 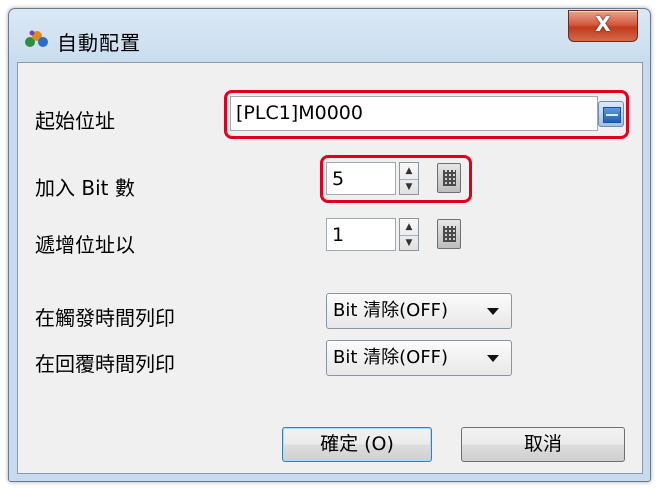 What do you see at coordinates (357, 444) in the screenshot?
I see `ok-button: 確定 (O)` at bounding box center [357, 444].